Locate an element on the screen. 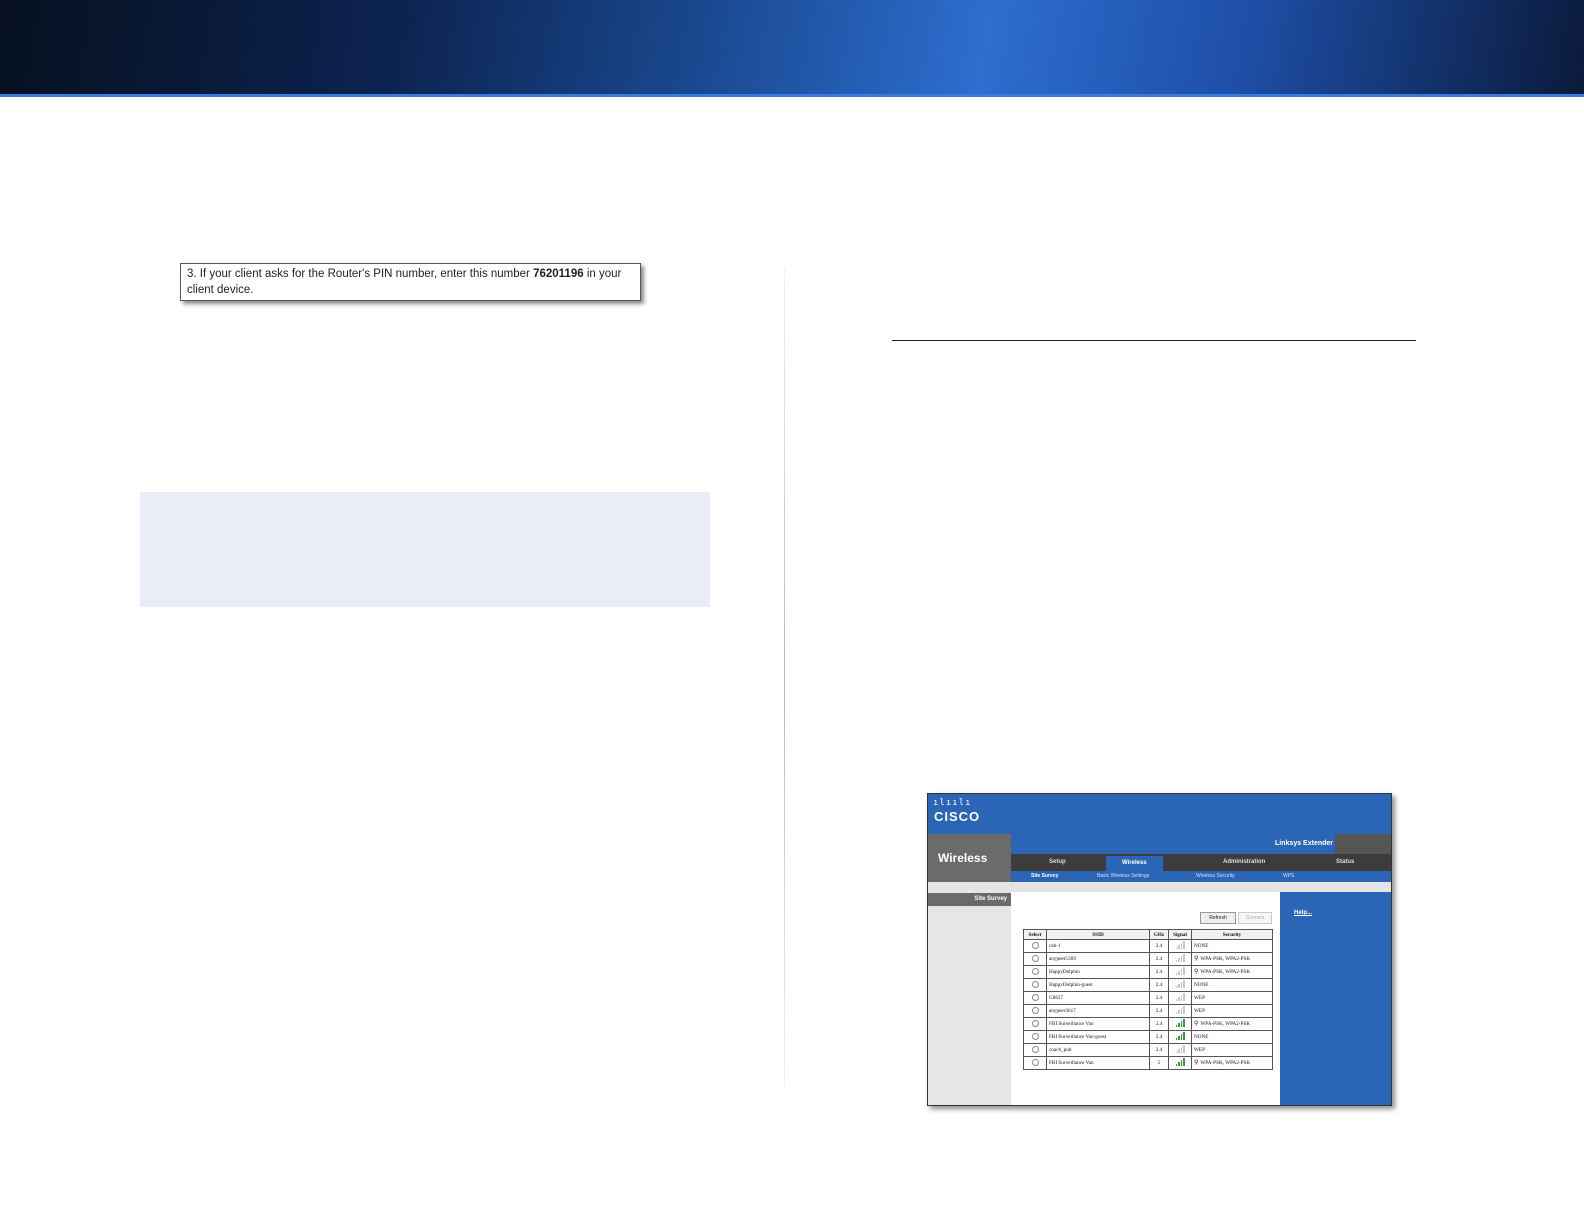 This screenshot has height=1224, width=1584. col-header-signal: Signal is located at coordinates (1180, 934).